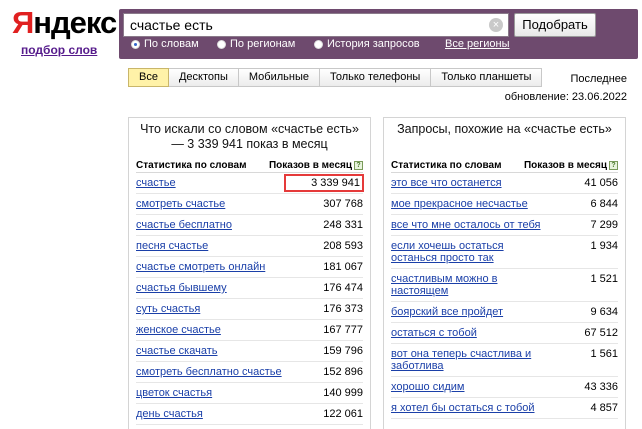 Image resolution: width=642 pixels, height=429 pixels. I want to click on table-row: счастье скачать 159 796, so click(249, 351).